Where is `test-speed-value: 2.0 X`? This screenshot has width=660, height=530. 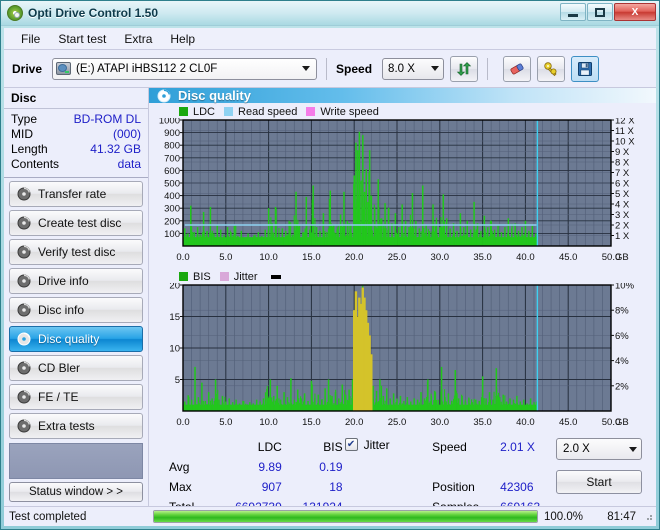 test-speed-value: 2.0 X is located at coordinates (576, 449).